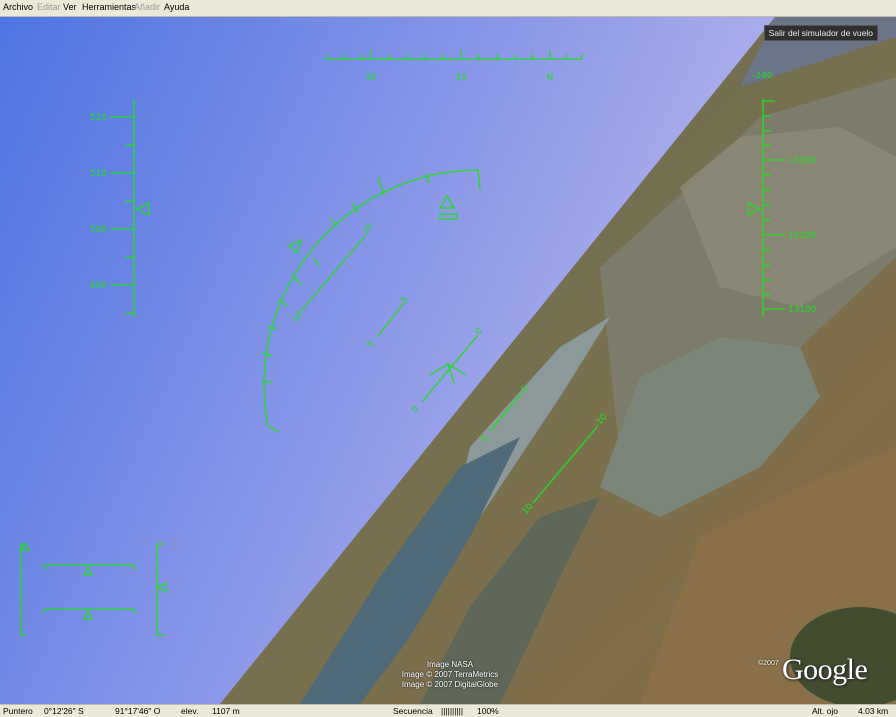  Describe the element at coordinates (98, 118) in the screenshot. I see `speed-label-520: 520` at that location.